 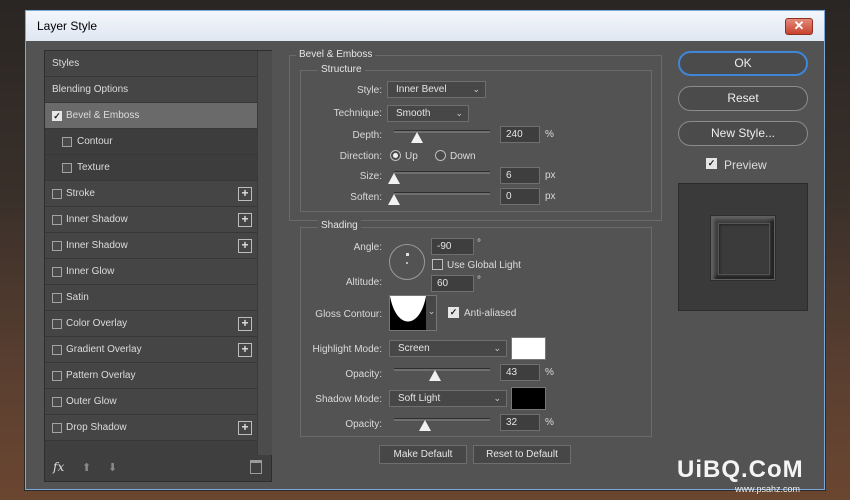 What do you see at coordinates (112, 467) in the screenshot?
I see `move-down-icon: ⬇` at bounding box center [112, 467].